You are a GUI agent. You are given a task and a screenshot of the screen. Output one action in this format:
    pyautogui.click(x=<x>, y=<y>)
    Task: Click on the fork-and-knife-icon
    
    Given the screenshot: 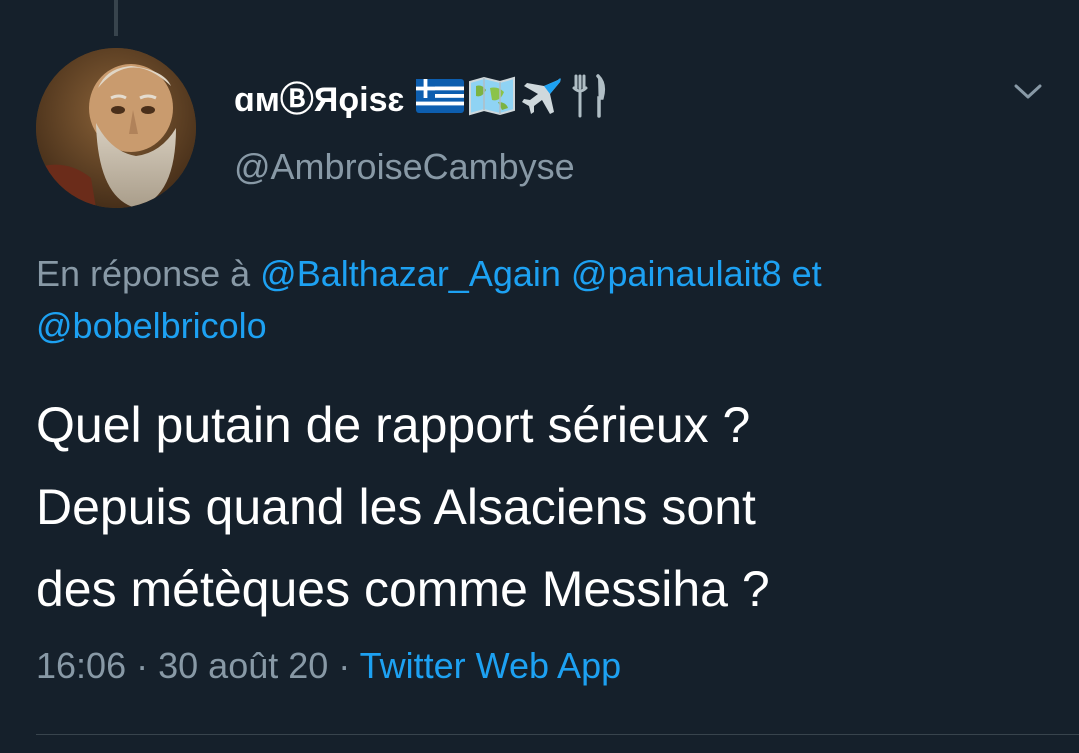 What is the action you would take?
    pyautogui.click(x=589, y=96)
    